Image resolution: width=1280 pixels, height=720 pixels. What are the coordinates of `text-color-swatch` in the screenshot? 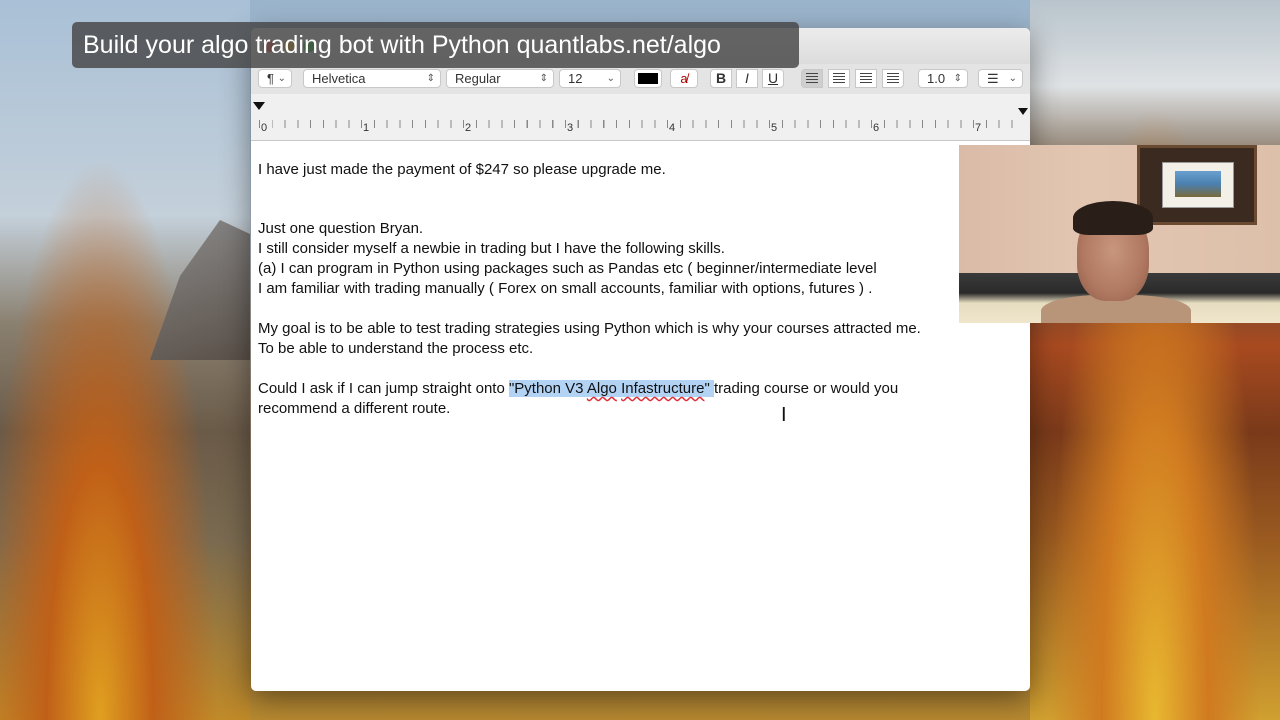 It's located at (648, 78).